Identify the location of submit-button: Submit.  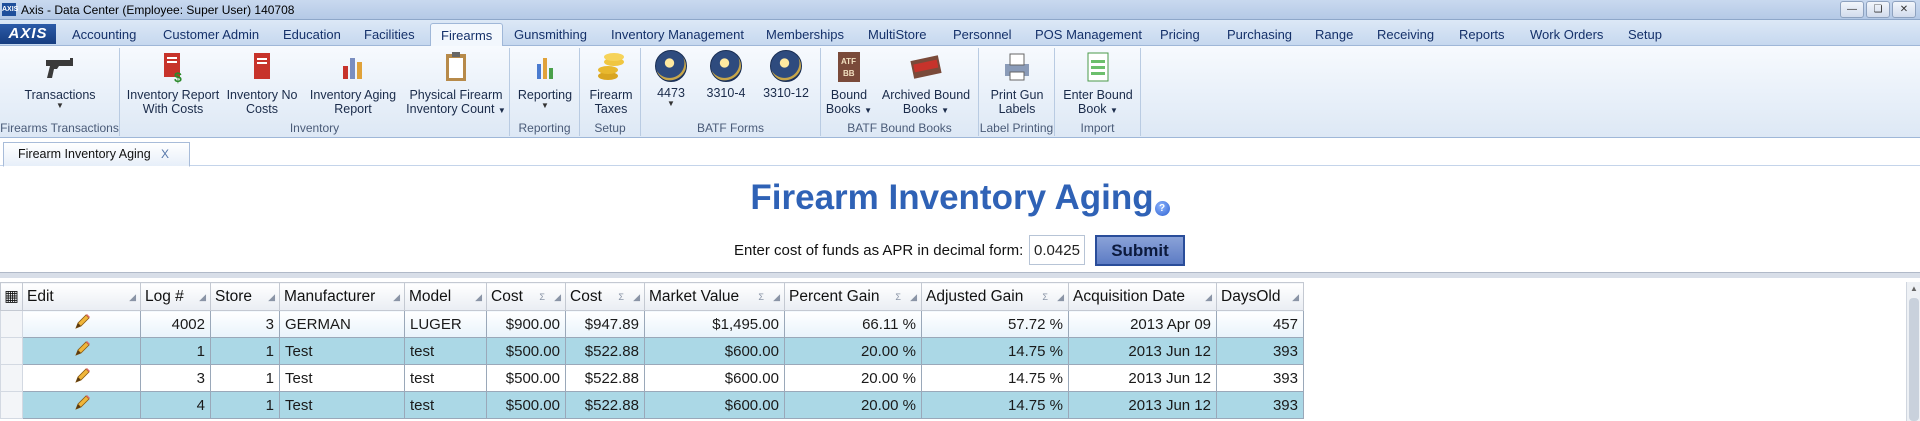
(1140, 250).